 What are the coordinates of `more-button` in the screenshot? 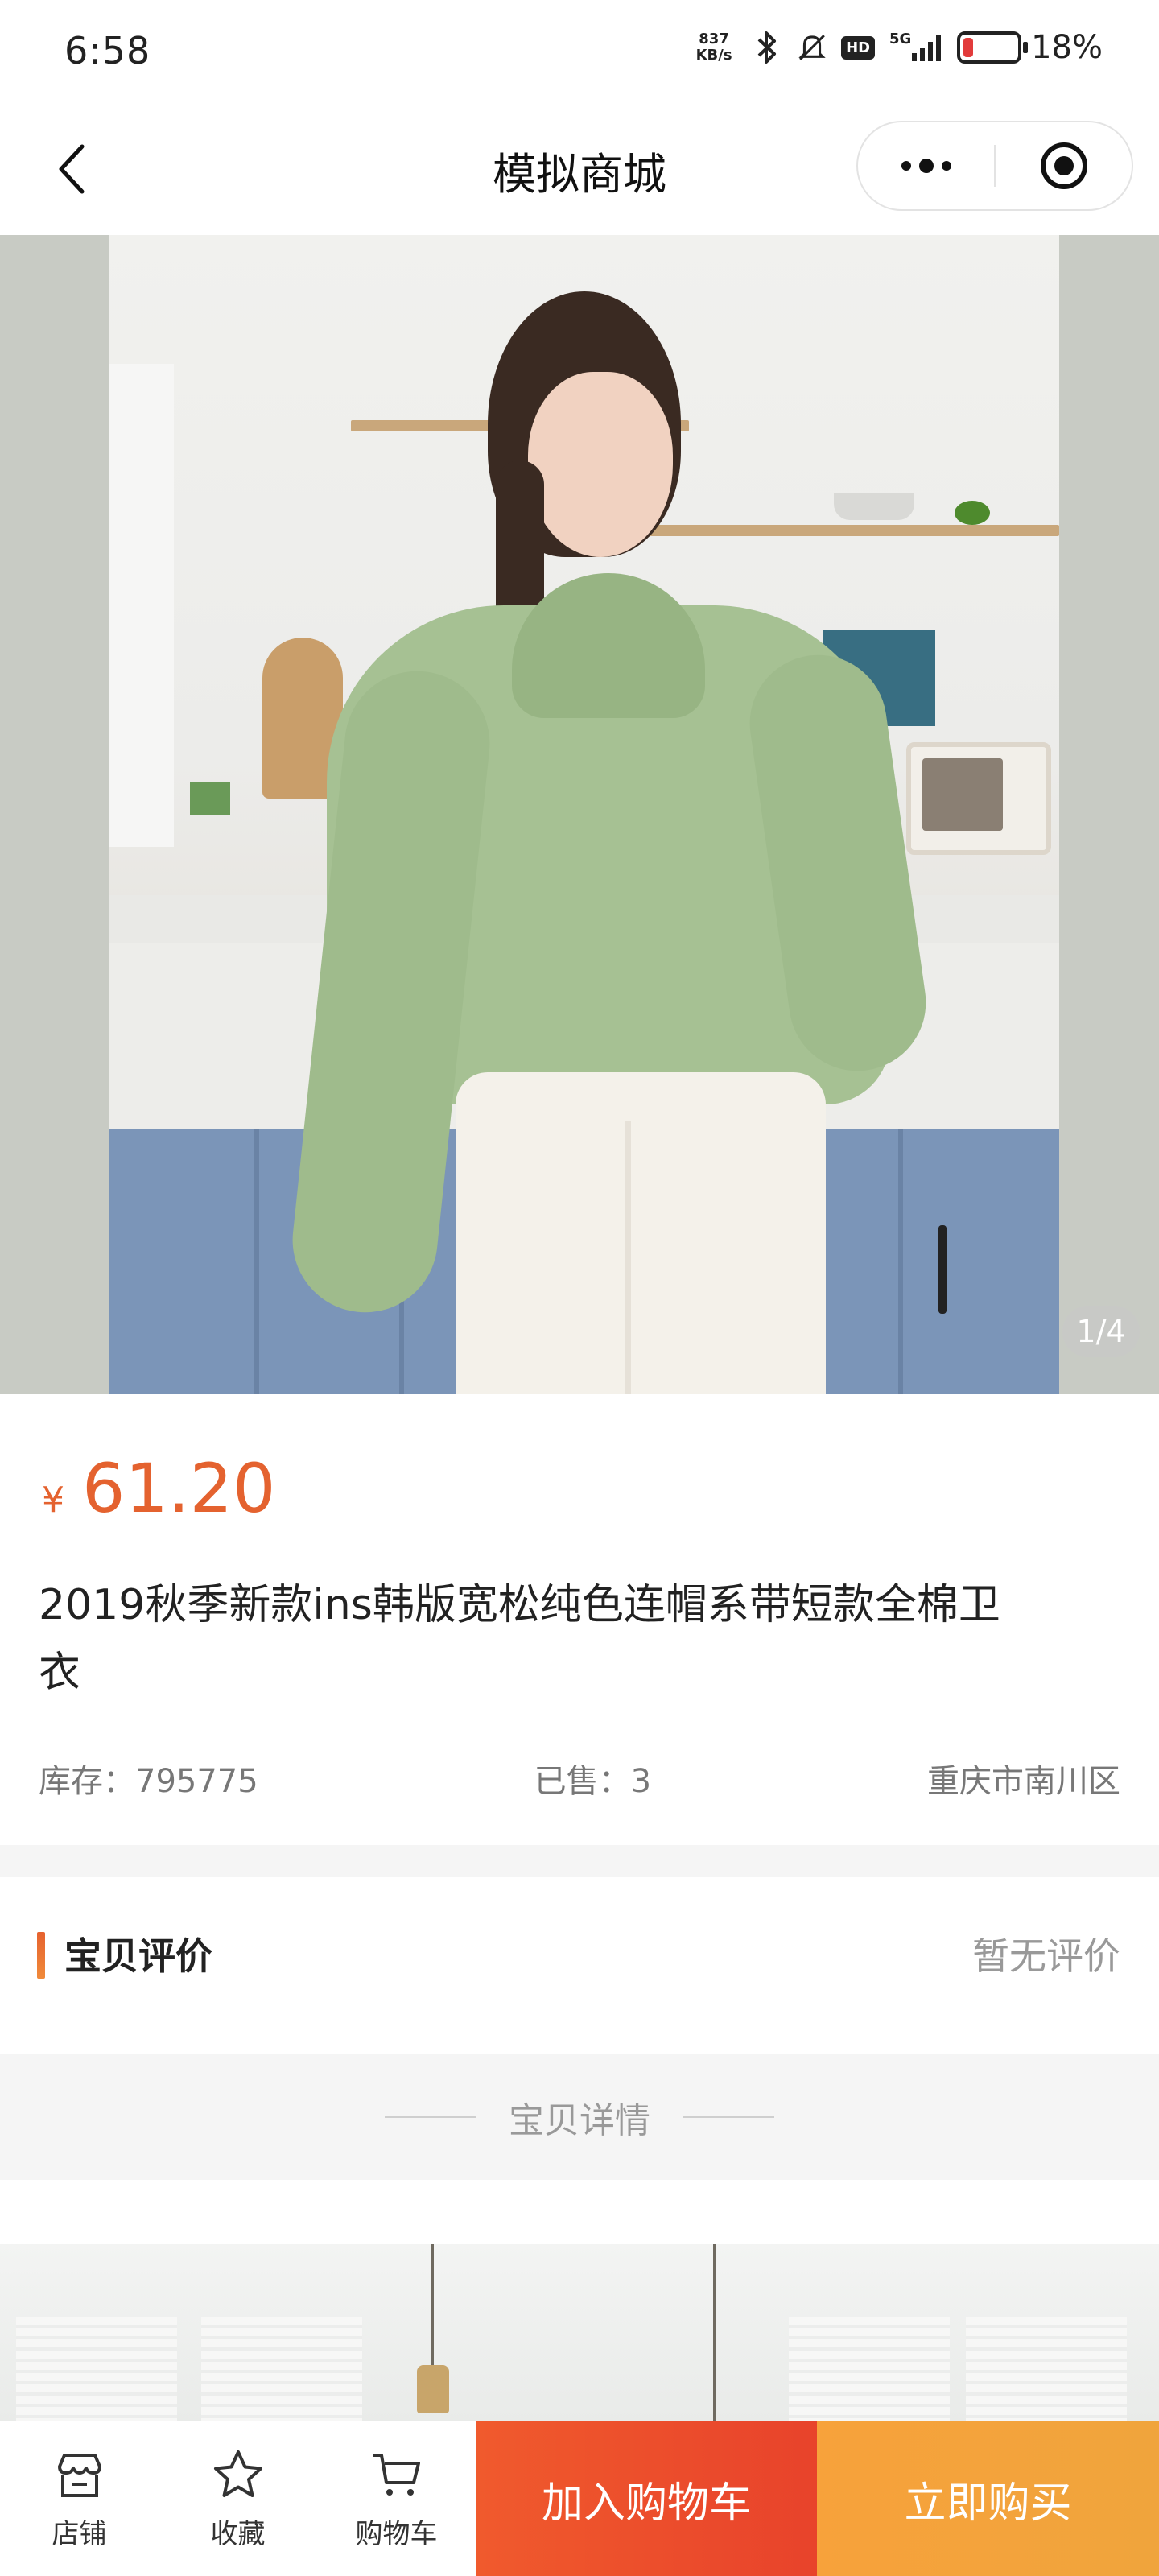 It's located at (926, 165).